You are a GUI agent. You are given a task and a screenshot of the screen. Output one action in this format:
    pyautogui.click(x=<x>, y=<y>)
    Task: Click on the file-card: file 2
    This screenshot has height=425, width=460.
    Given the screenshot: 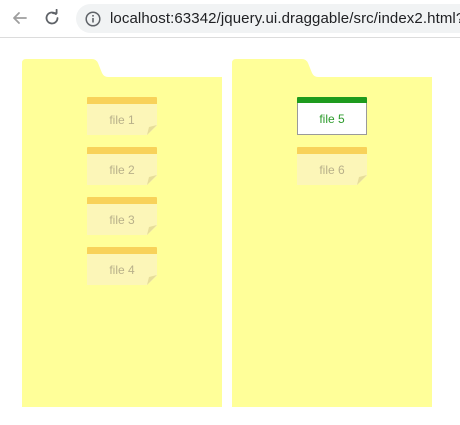 What is the action you would take?
    pyautogui.click(x=122, y=166)
    